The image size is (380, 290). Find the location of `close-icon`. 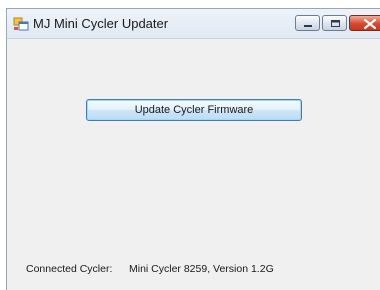

close-icon is located at coordinates (370, 24).